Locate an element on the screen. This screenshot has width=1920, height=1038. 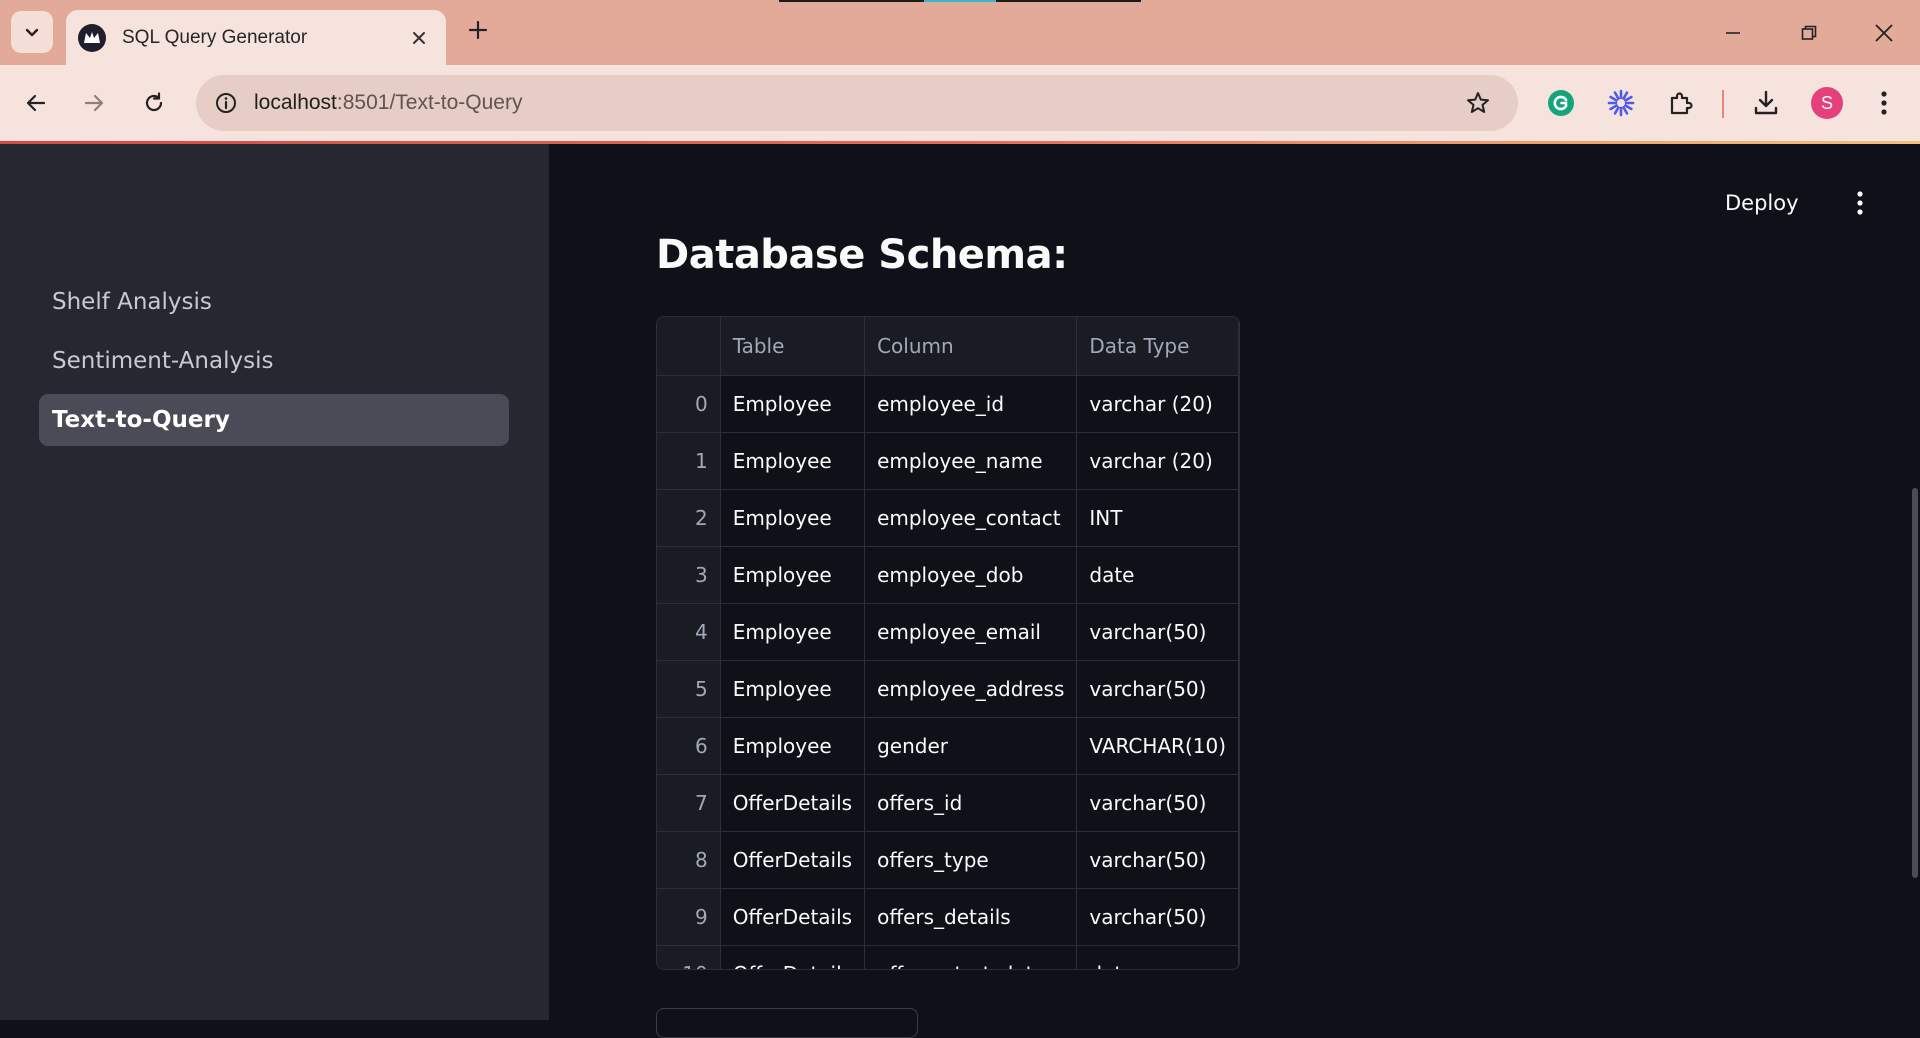
forward-icon is located at coordinates (94, 103).